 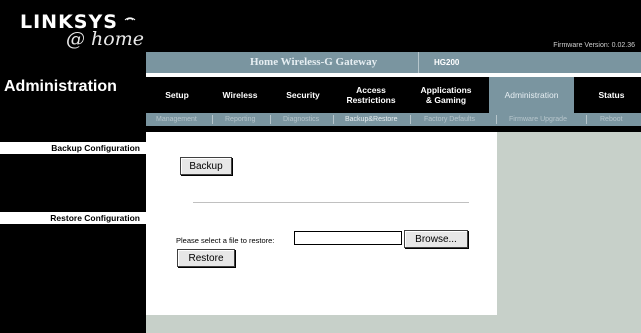 I want to click on product-name: Home Wireless-G Gateway, so click(x=314, y=62).